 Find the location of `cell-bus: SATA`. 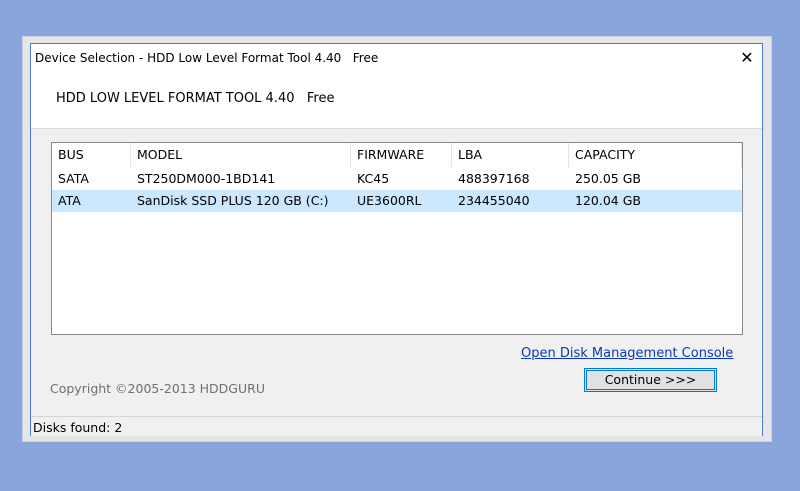

cell-bus: SATA is located at coordinates (73, 178).